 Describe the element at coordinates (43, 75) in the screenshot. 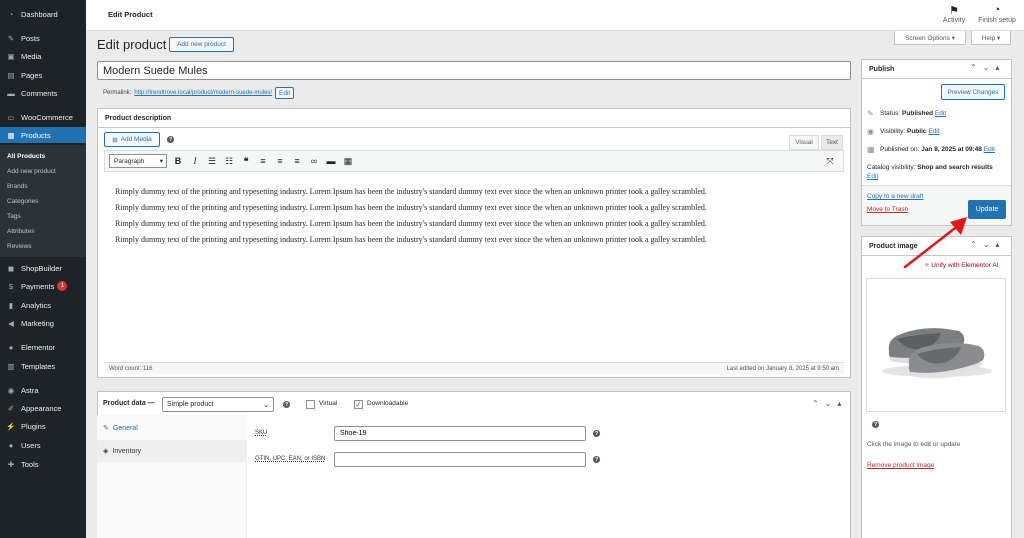

I see `menu-pages: ▤ Pages` at that location.